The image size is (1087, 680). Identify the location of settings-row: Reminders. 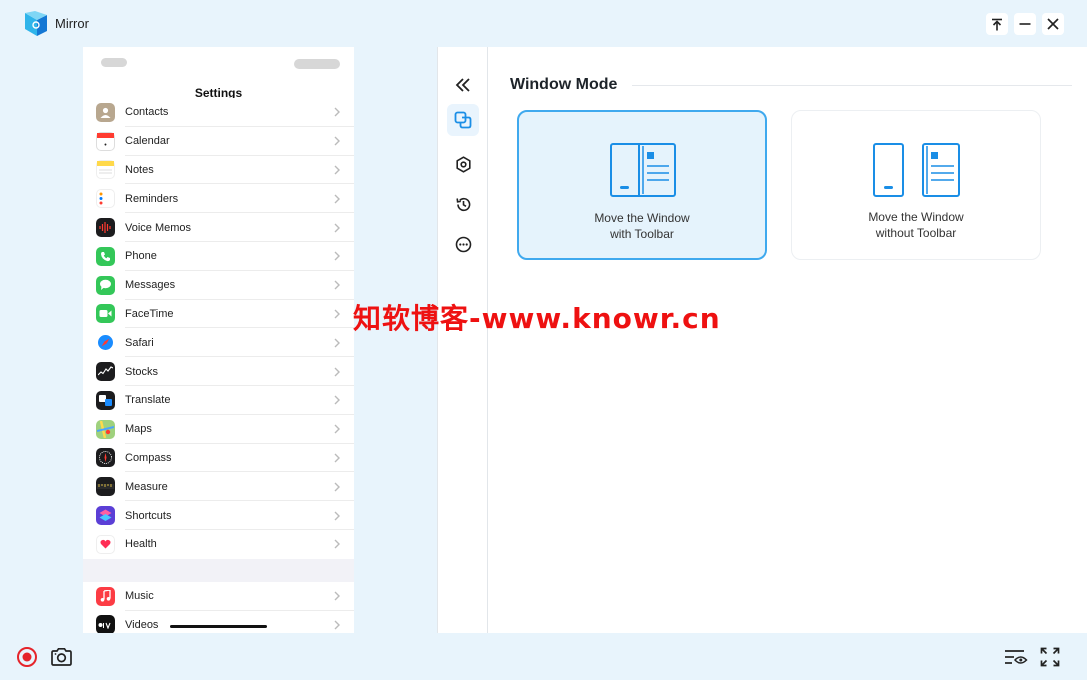
(218, 199).